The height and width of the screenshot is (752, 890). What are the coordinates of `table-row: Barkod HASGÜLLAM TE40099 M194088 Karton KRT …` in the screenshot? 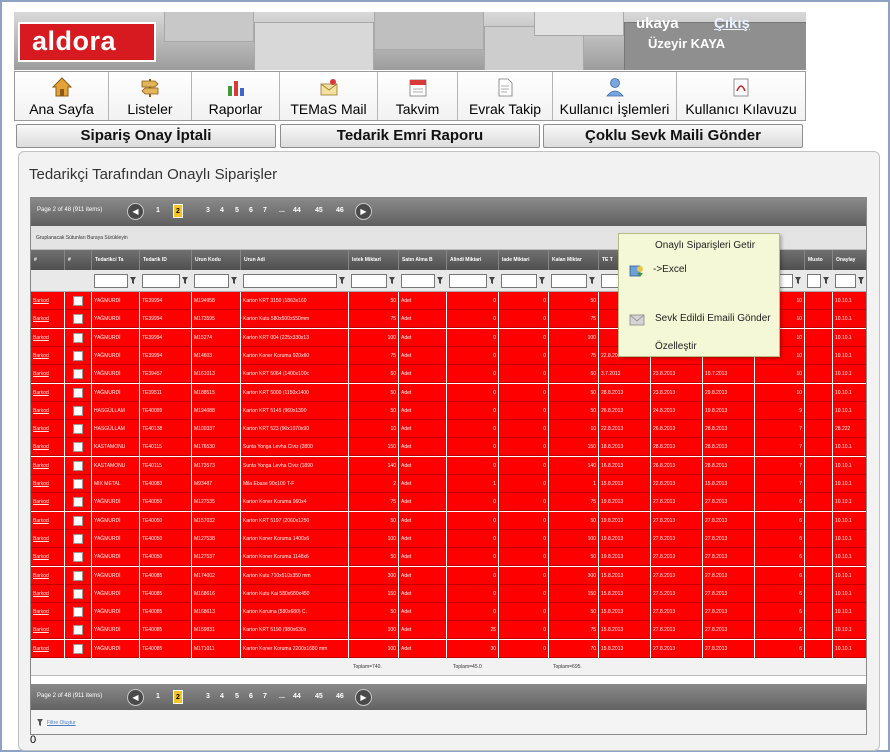 It's located at (448, 410).